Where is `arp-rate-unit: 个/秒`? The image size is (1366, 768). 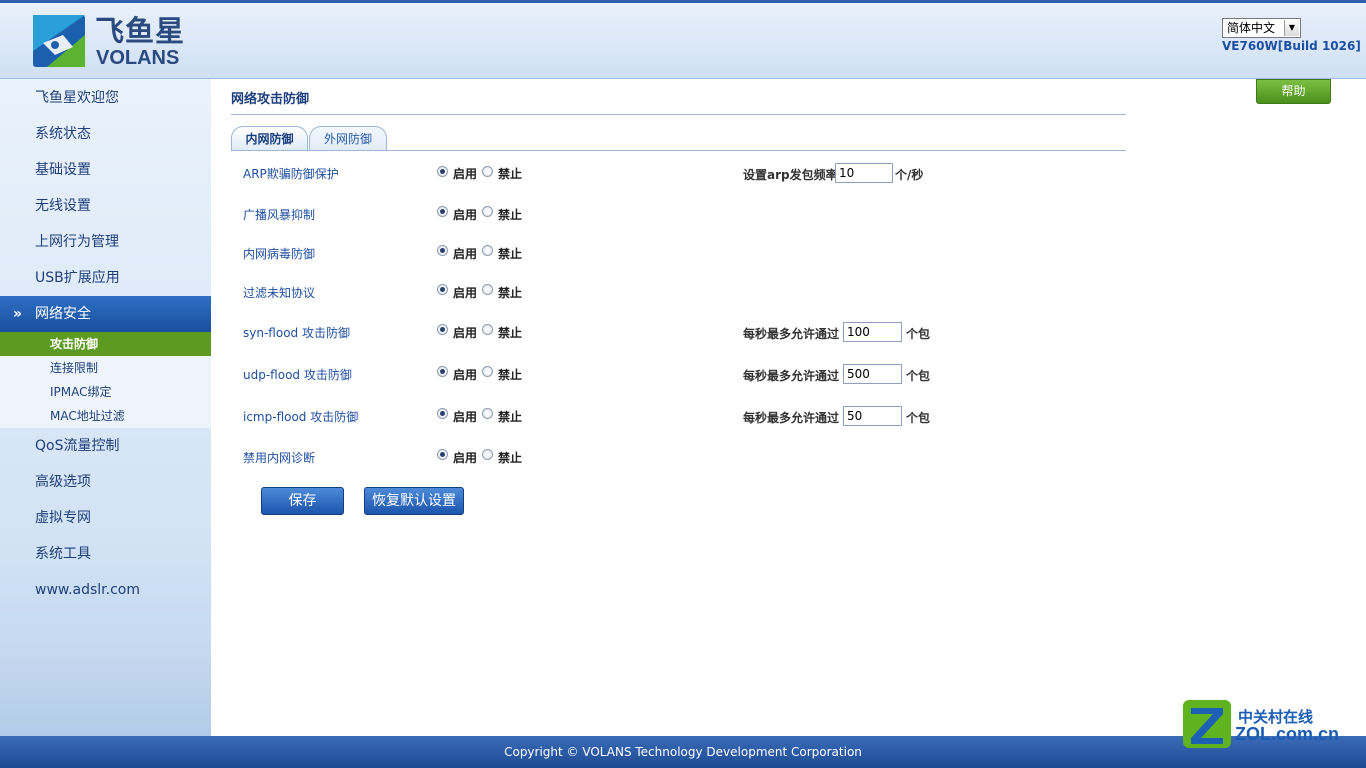 arp-rate-unit: 个/秒 is located at coordinates (909, 175).